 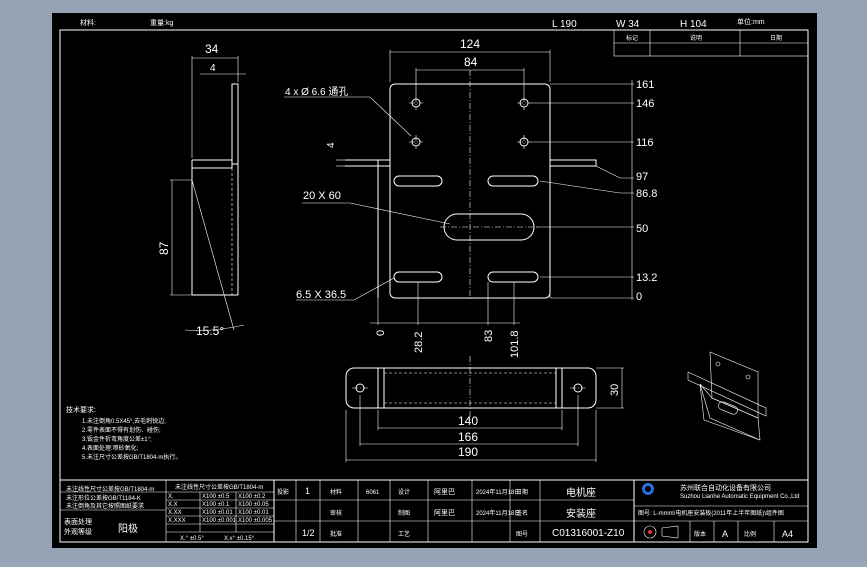 I want to click on tol-note-2: 未注形位公差按GB/T1184-K, so click(x=103, y=498).